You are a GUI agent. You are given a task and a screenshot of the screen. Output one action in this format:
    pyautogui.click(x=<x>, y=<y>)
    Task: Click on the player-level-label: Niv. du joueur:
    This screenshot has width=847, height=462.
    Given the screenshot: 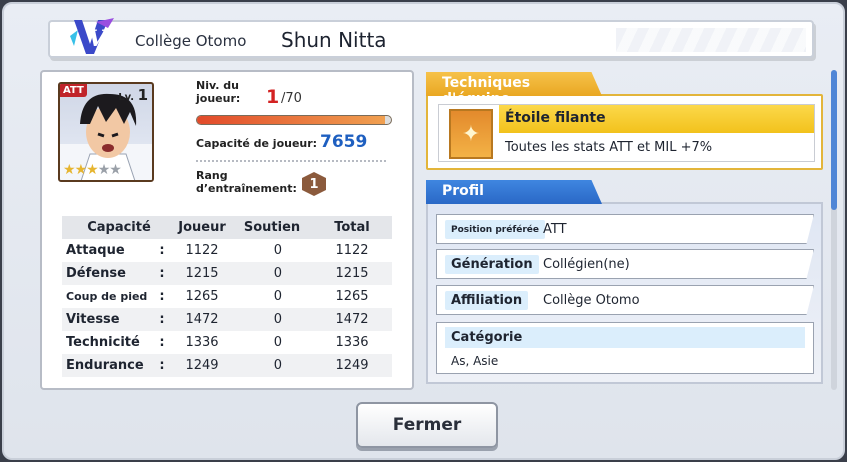 What is the action you would take?
    pyautogui.click(x=218, y=92)
    